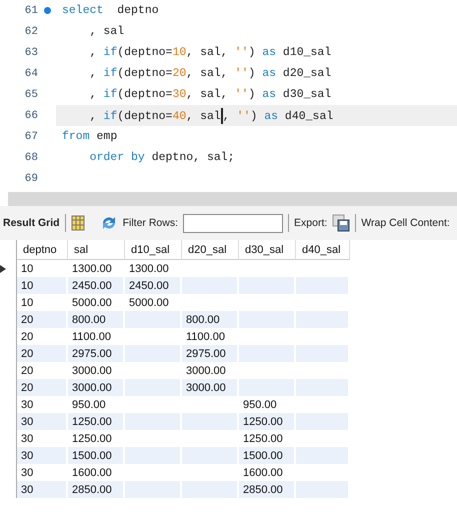 The image size is (457, 524). Describe the element at coordinates (31, 52) in the screenshot. I see `line-number: 63` at that location.